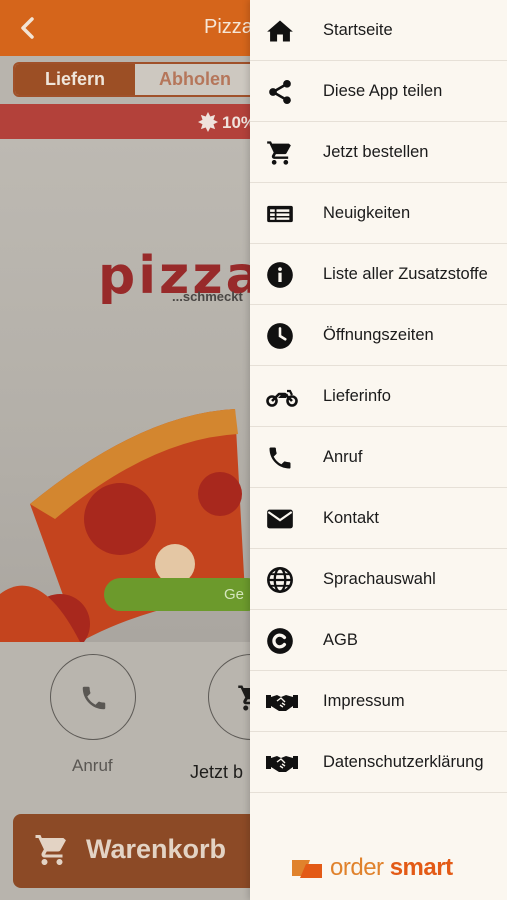 This screenshot has height=900, width=507. What do you see at coordinates (378, 640) in the screenshot?
I see `menu-item-terms: AGB` at bounding box center [378, 640].